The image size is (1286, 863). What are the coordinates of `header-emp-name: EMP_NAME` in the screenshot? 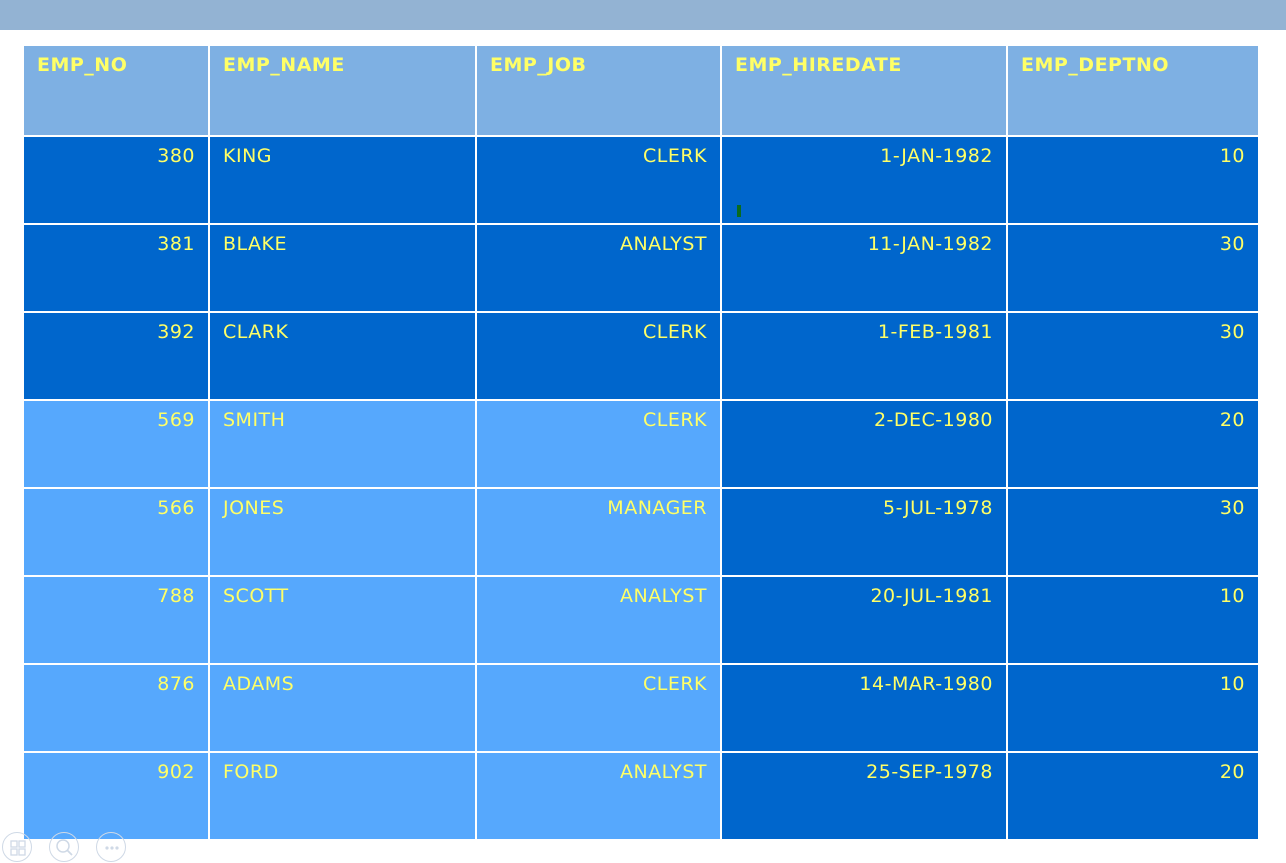 It's located at (342, 90).